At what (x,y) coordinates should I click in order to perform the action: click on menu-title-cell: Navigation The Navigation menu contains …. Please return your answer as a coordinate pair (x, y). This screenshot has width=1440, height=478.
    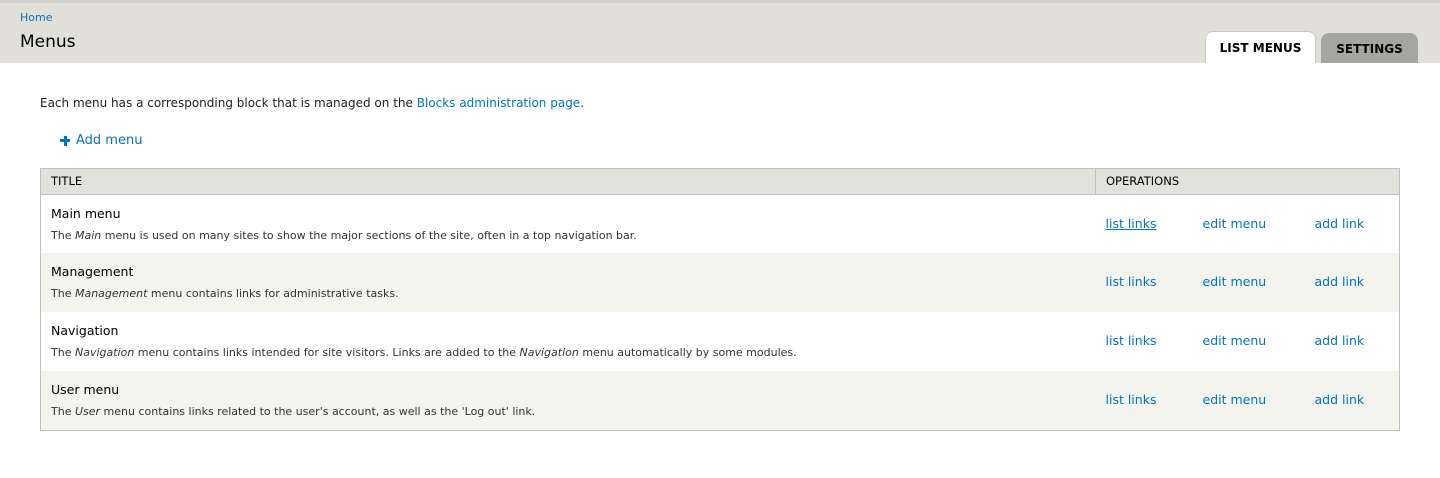
    Looking at the image, I should click on (568, 341).